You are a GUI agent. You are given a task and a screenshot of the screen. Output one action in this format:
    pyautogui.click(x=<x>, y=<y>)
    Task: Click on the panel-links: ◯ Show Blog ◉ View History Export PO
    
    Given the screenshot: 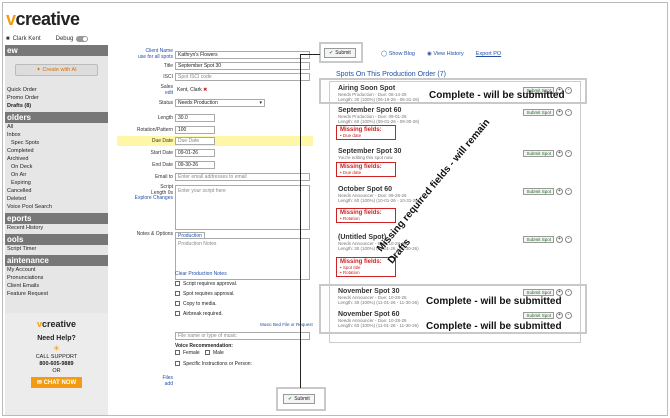 What is the action you would take?
    pyautogui.click(x=441, y=54)
    